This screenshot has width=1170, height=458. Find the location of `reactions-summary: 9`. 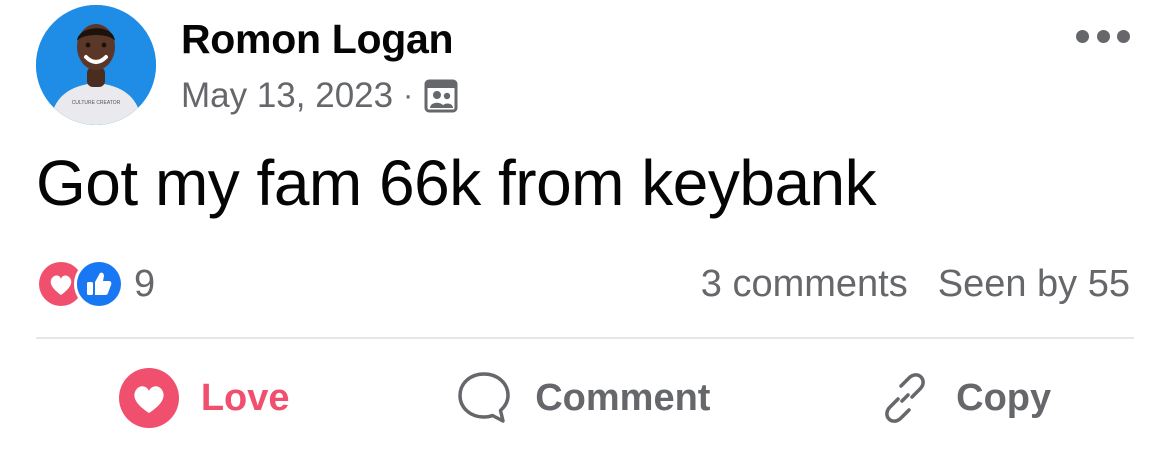

reactions-summary: 9 is located at coordinates (95, 284).